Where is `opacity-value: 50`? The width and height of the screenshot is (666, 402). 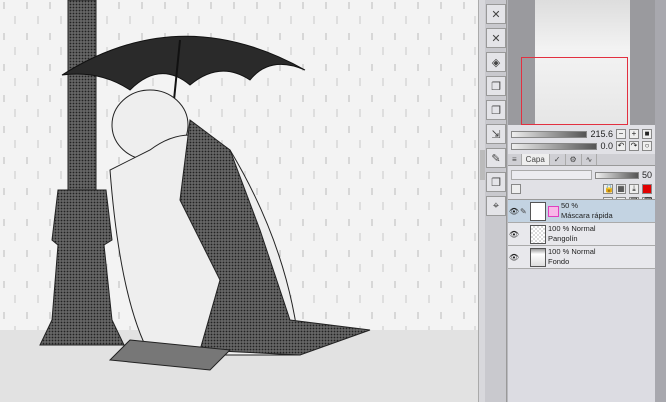
opacity-value: 50 is located at coordinates (646, 175).